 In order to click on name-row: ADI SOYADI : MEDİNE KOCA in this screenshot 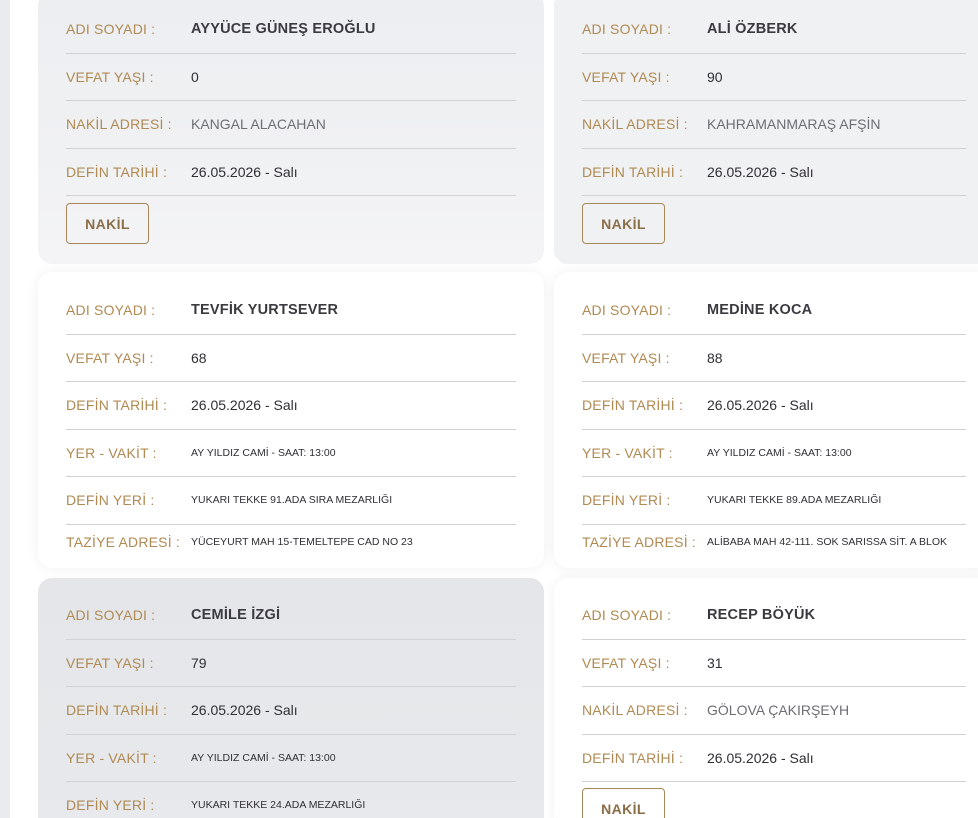, I will do `click(774, 311)`.